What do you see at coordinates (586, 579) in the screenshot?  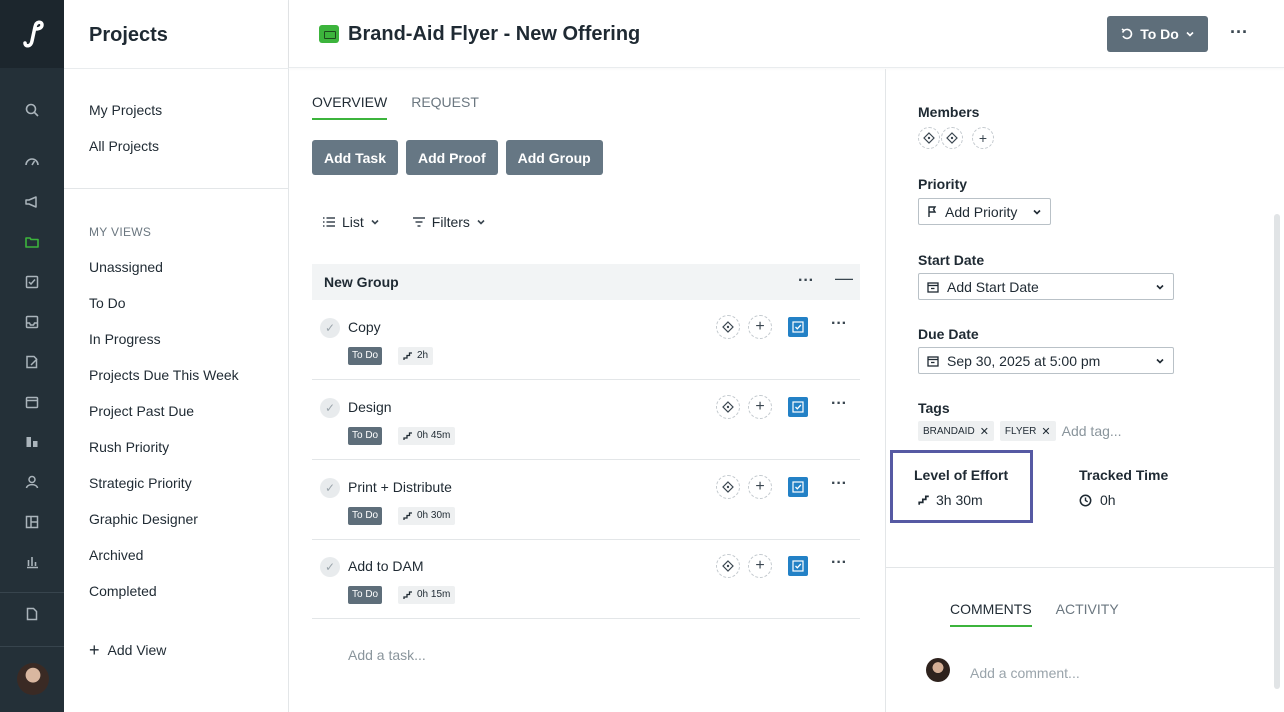 I see `task-row: ✓ Add to DAM To Do 0h 15m + ···` at bounding box center [586, 579].